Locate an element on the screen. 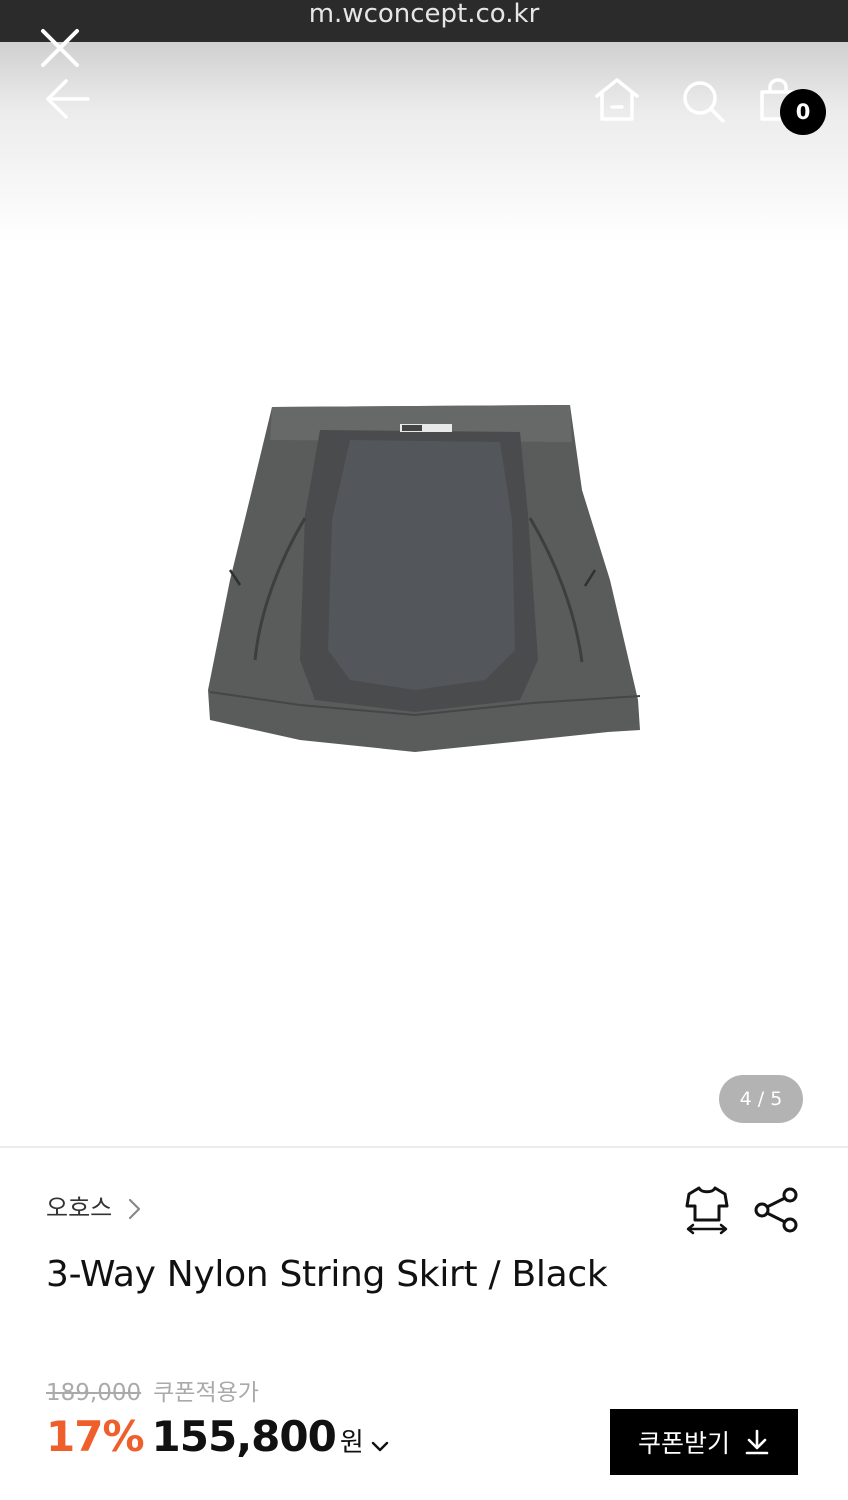 Image resolution: width=848 pixels, height=1500 pixels. brand-link: 오호스 is located at coordinates (94, 1205).